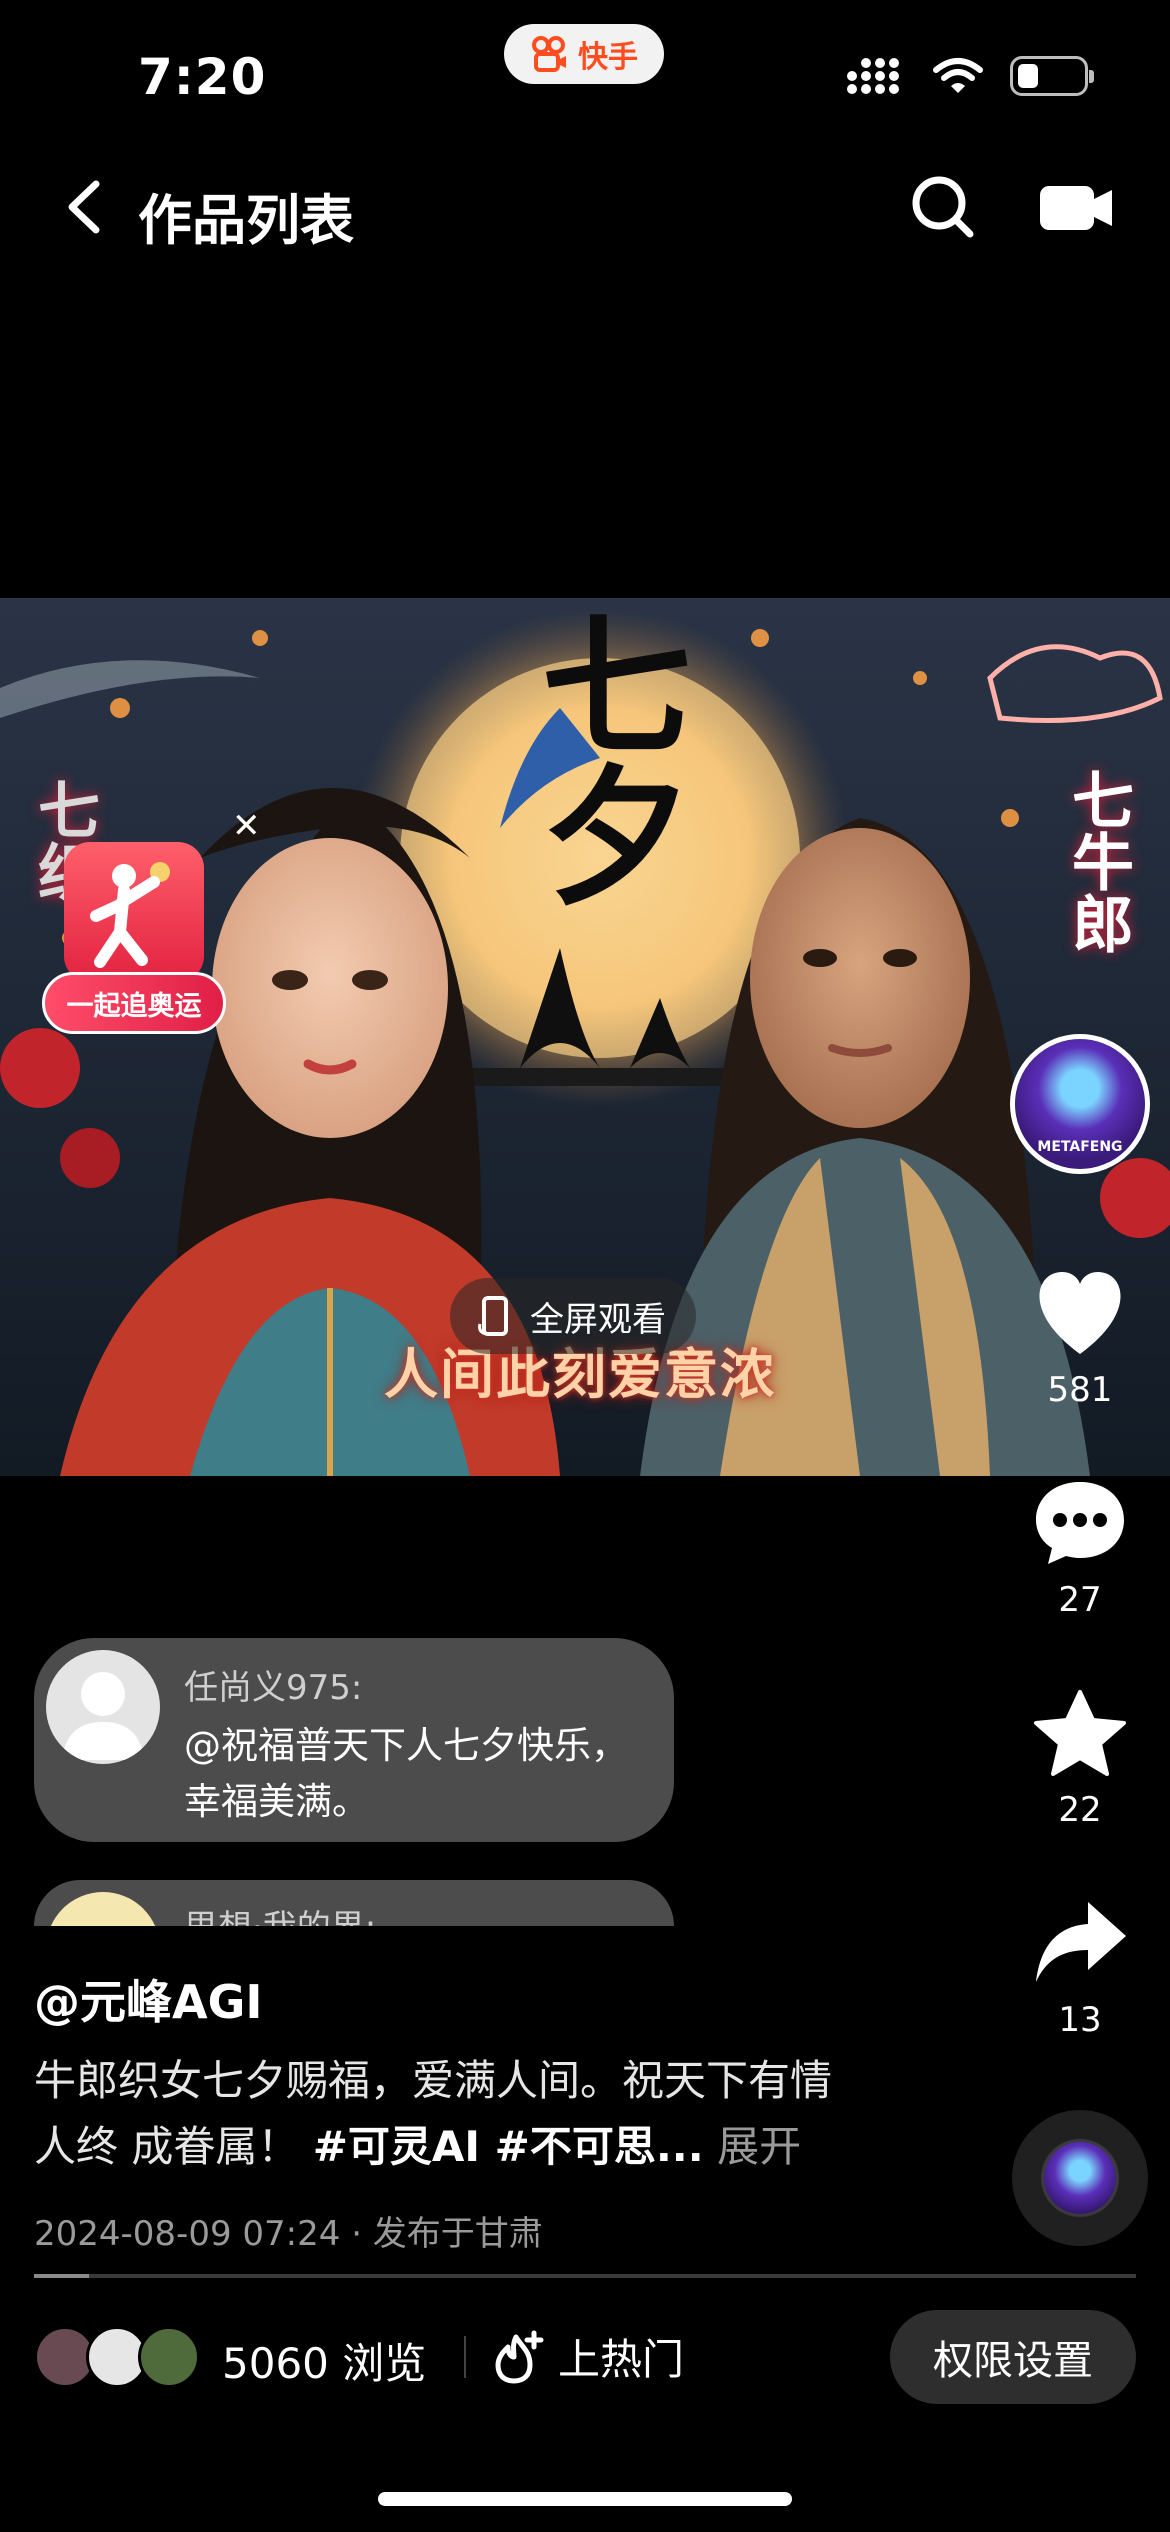 The image size is (1170, 2532). I want to click on divider, so click(465, 2357).